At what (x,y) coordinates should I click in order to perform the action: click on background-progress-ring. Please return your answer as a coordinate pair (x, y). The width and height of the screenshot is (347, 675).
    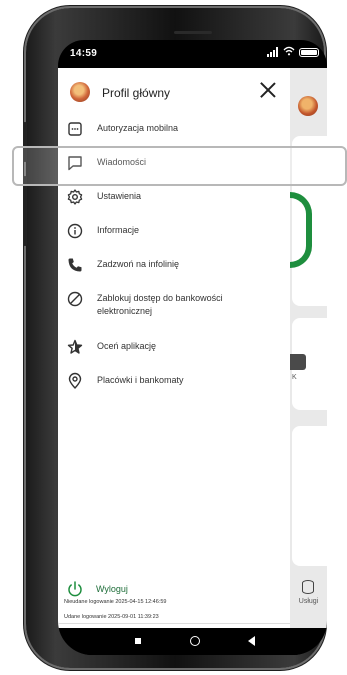
    Looking at the image, I should click on (301, 230).